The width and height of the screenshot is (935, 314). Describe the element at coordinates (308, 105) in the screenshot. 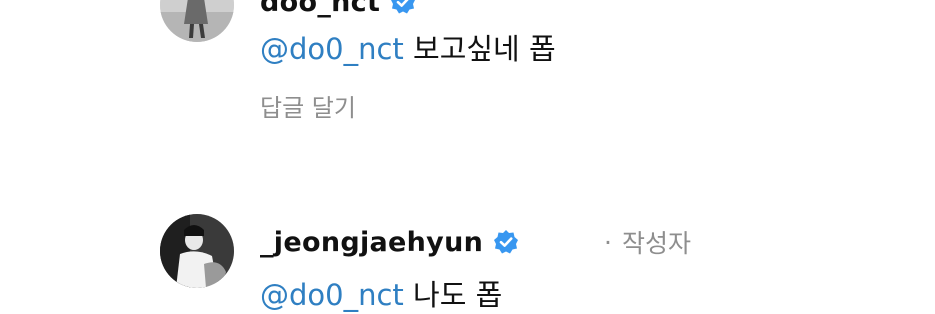

I see `reply-button: 답글 달기` at that location.